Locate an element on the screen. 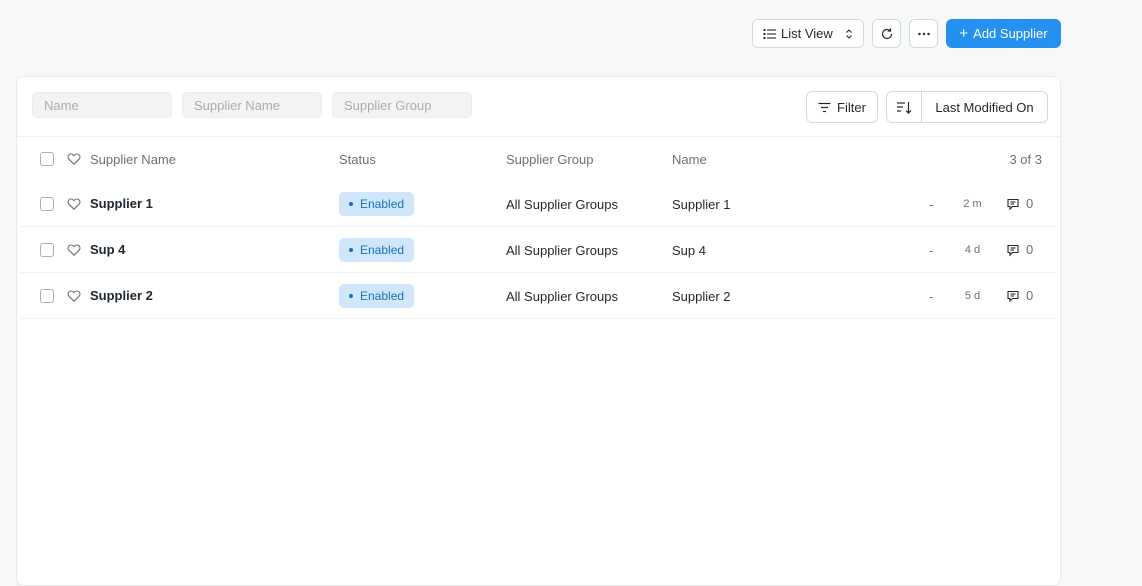 This screenshot has height=586, width=1142. column-header-supplier-group: Supplier Group is located at coordinates (550, 159).